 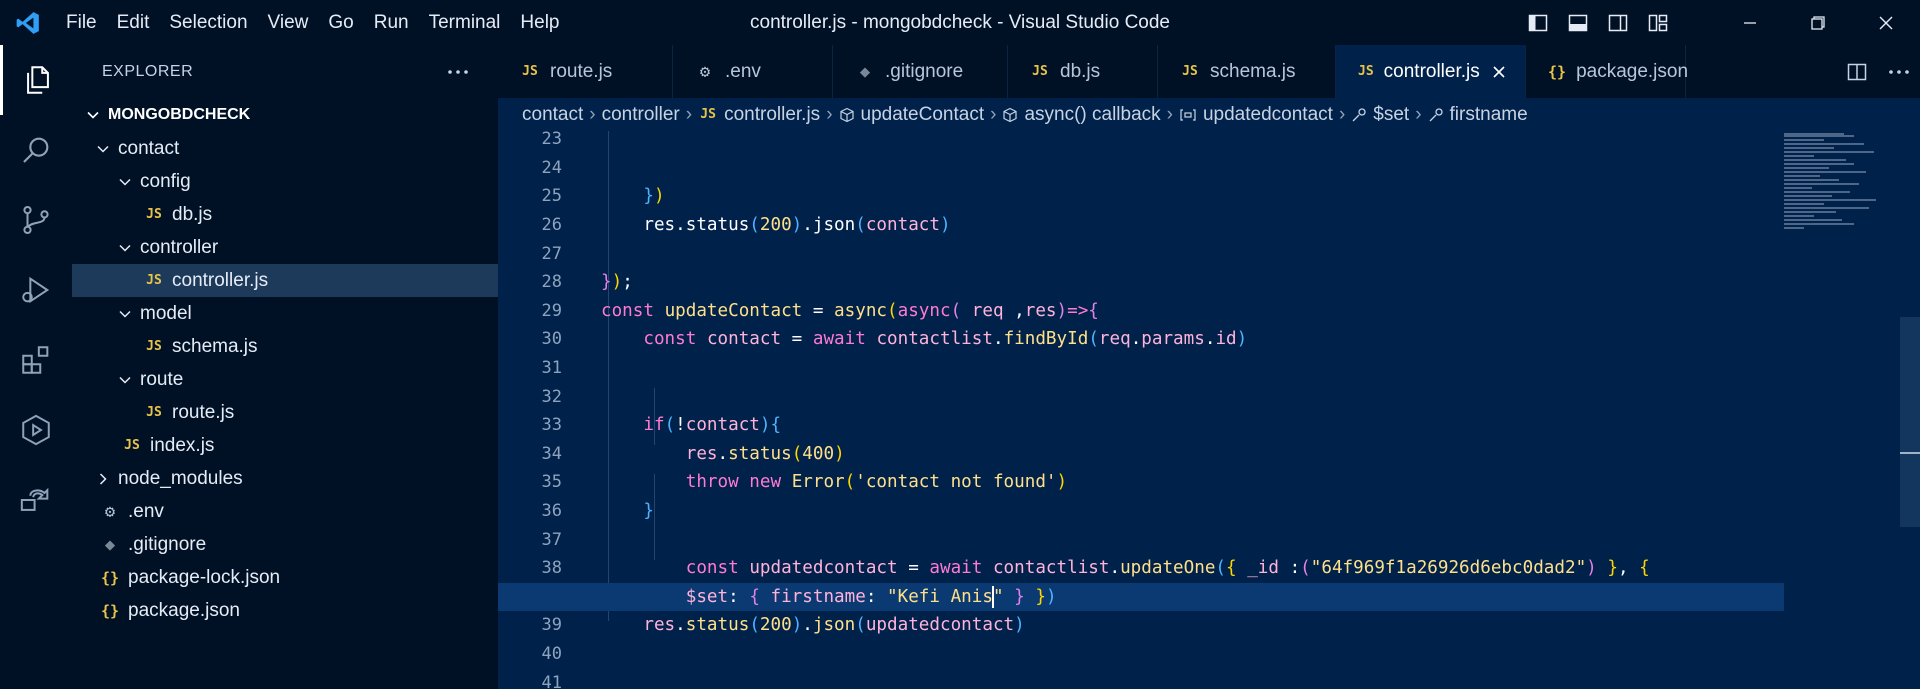 What do you see at coordinates (81, 23) in the screenshot?
I see `menu-file: File` at bounding box center [81, 23].